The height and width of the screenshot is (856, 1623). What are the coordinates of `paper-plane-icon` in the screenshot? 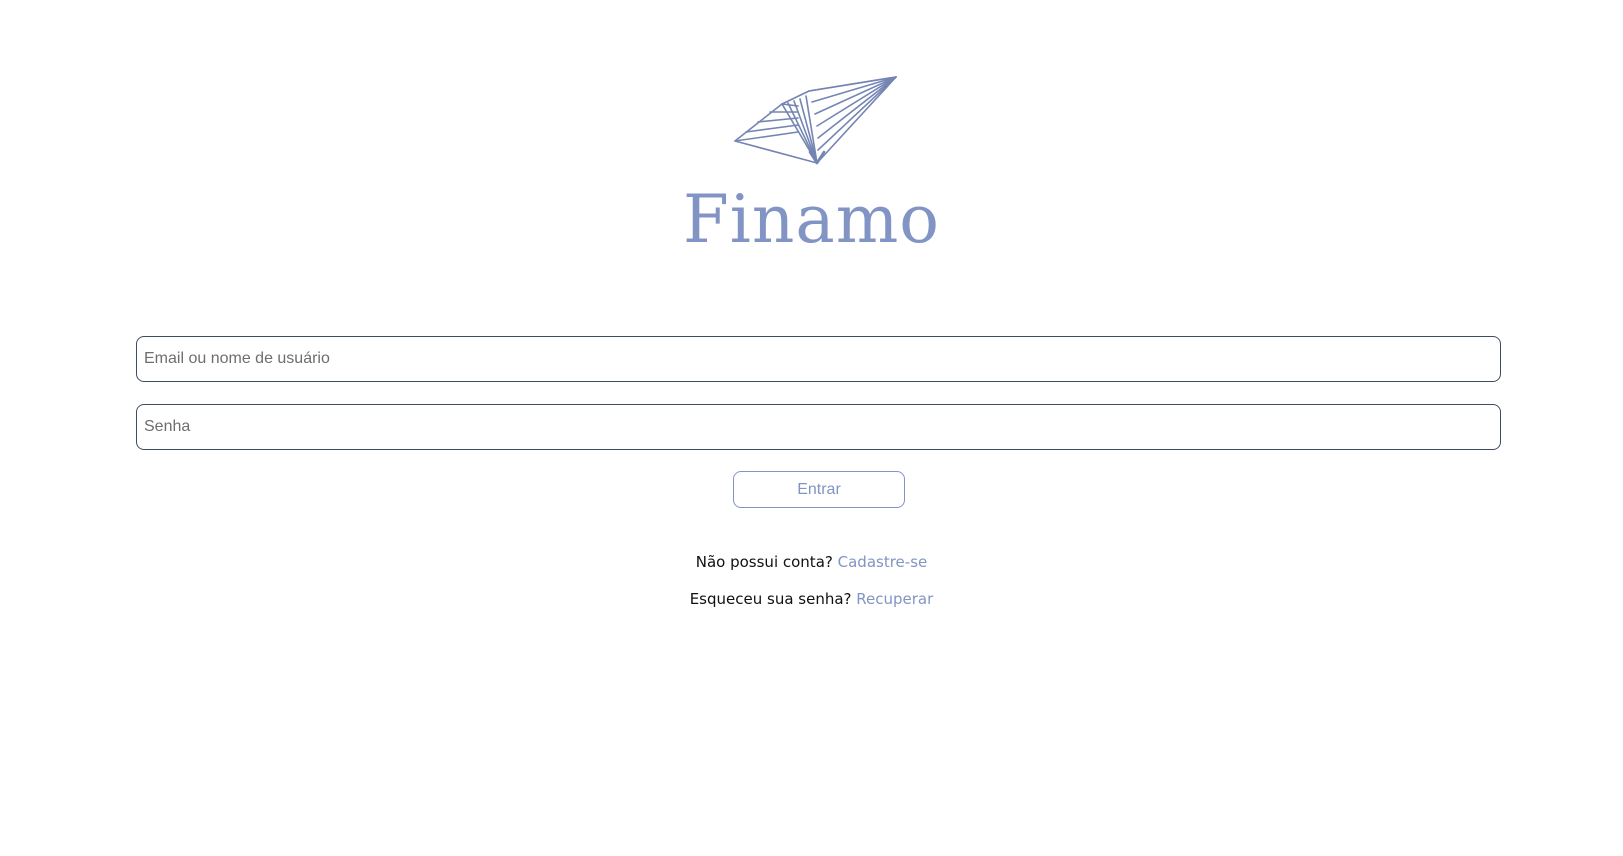 It's located at (815, 120).